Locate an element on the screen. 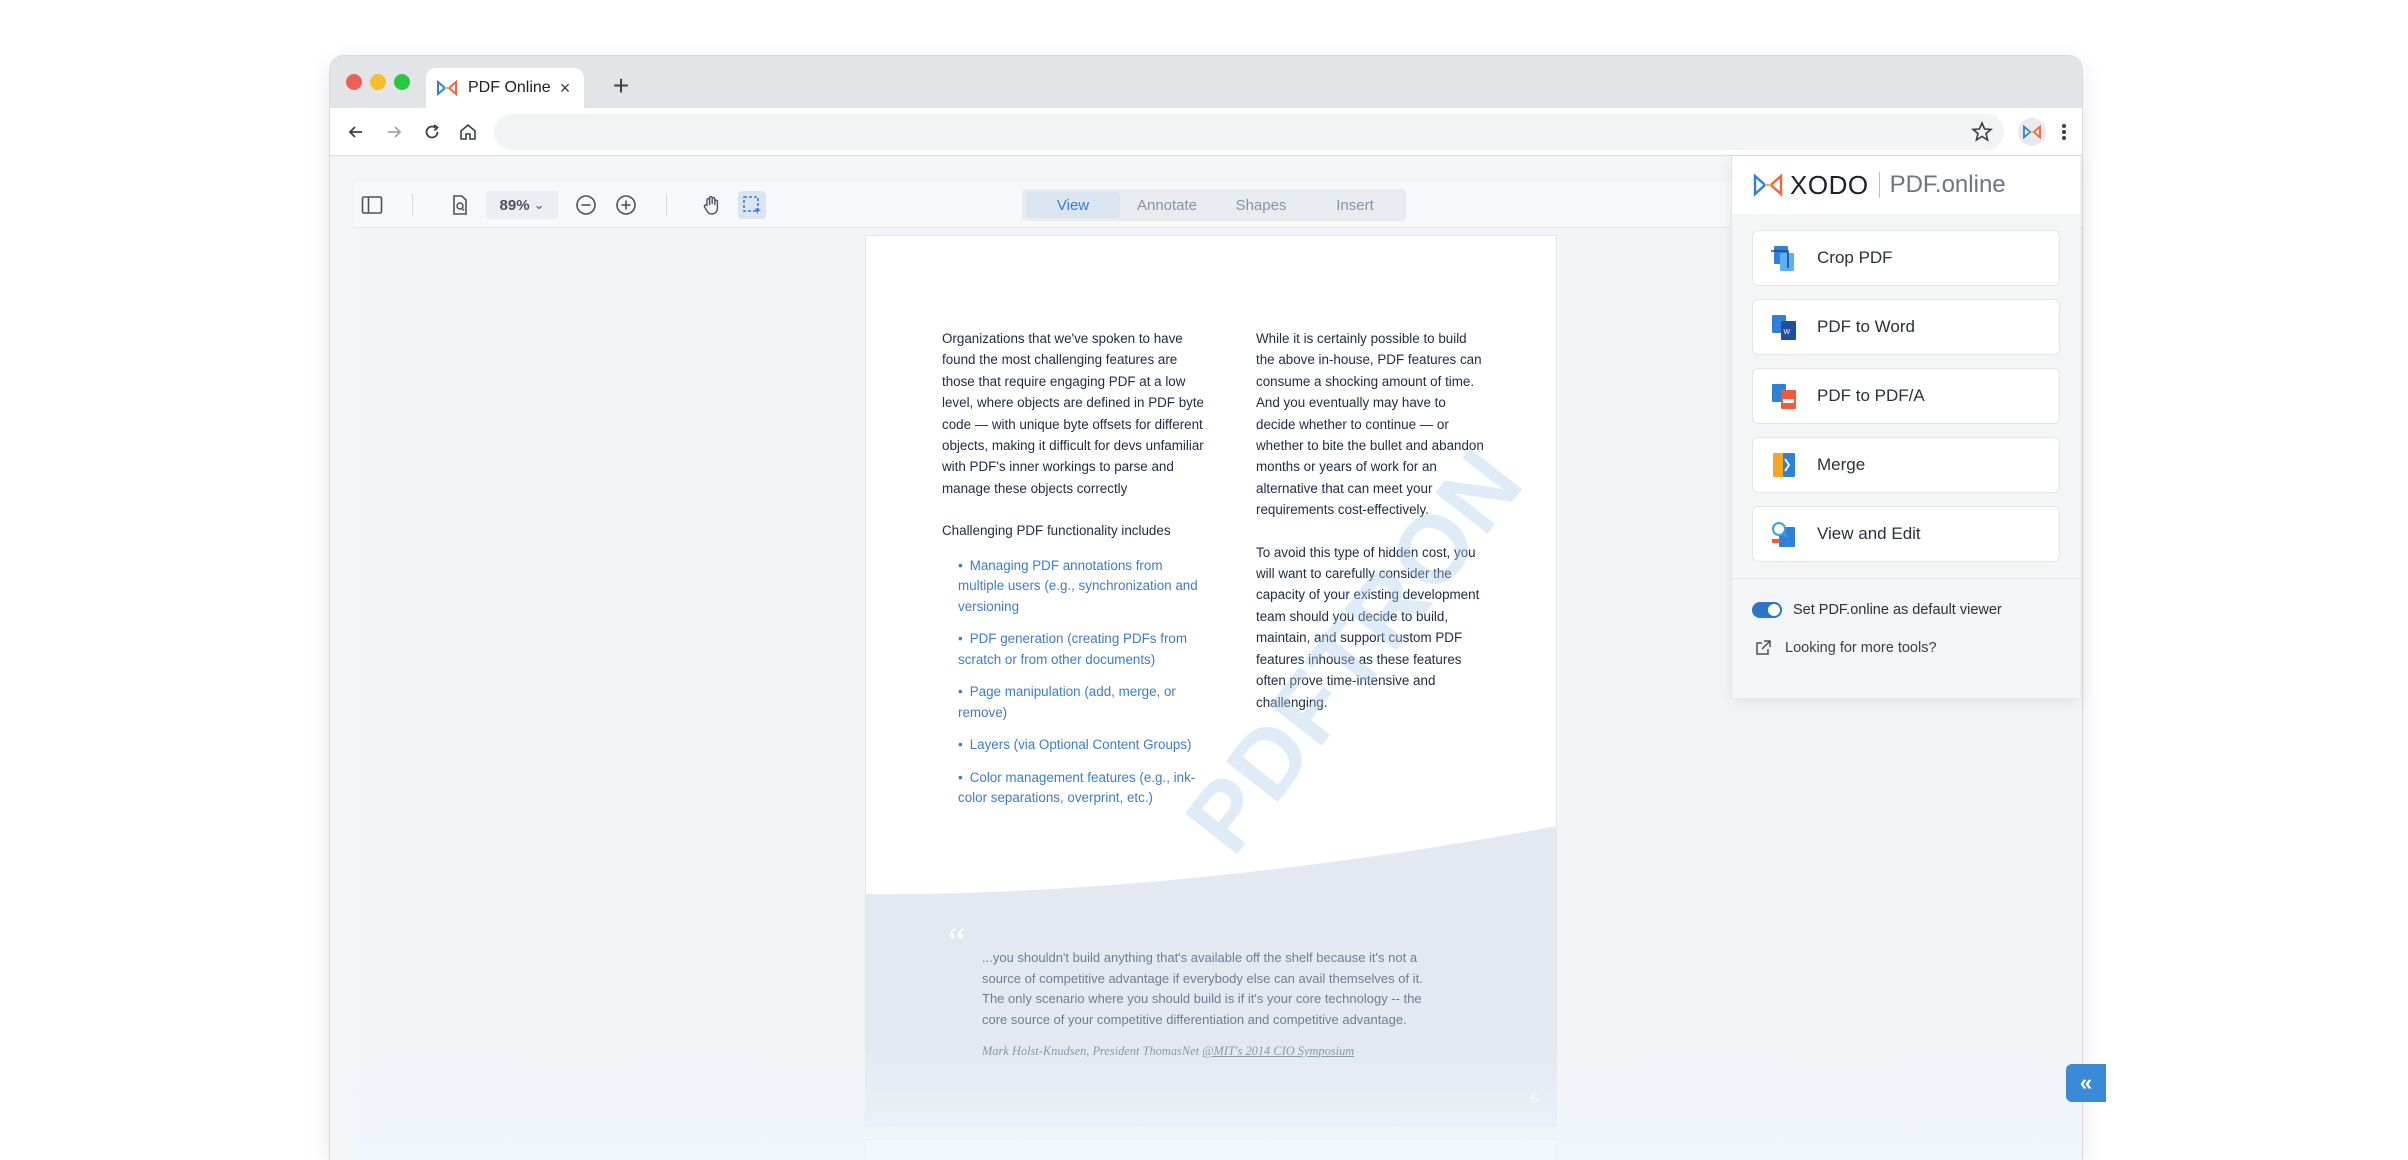 This screenshot has width=2408, height=1160. tool-merge: Merge is located at coordinates (1906, 465).